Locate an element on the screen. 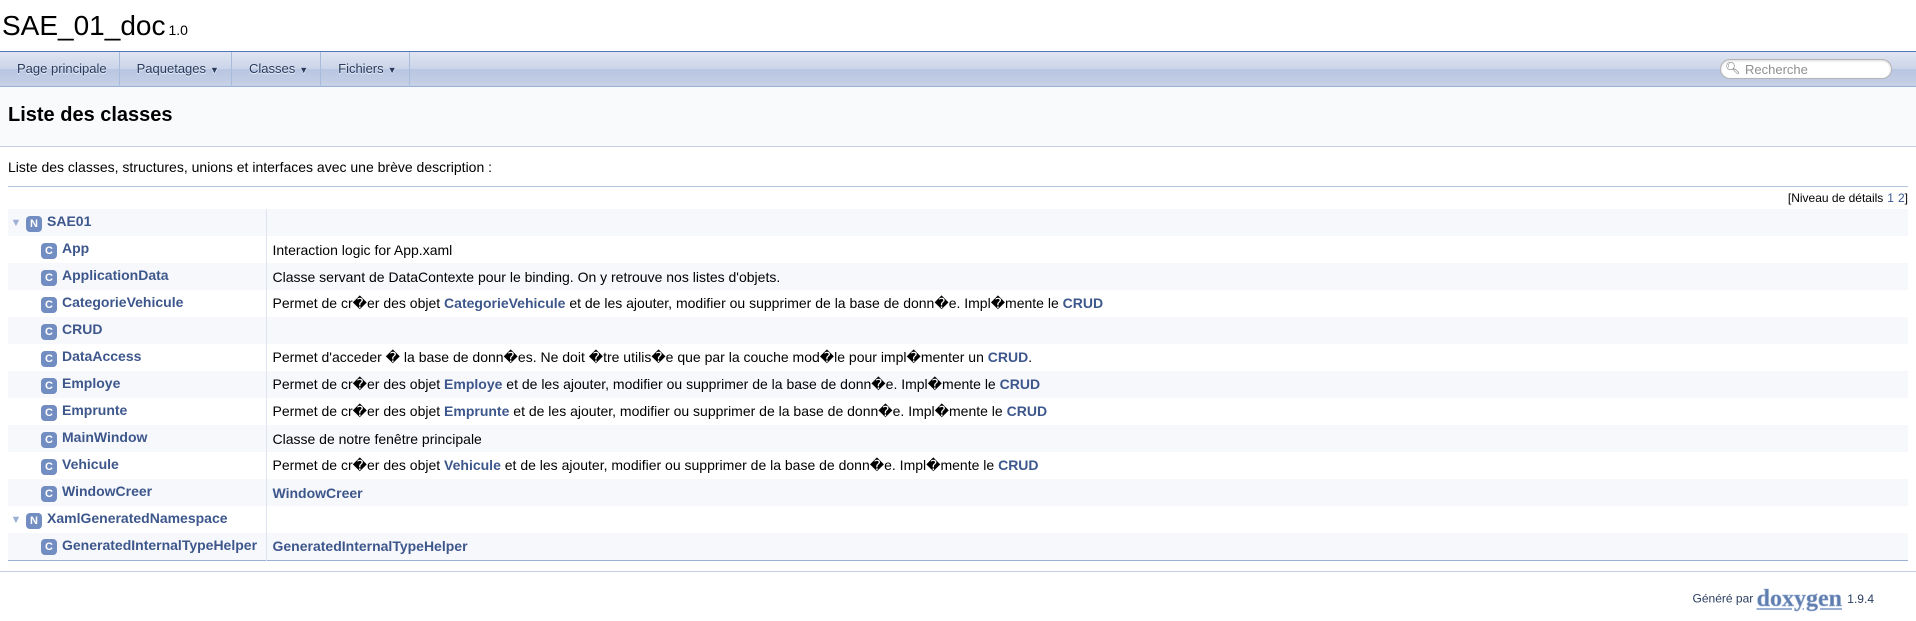  namespace-icon: N is located at coordinates (34, 520).